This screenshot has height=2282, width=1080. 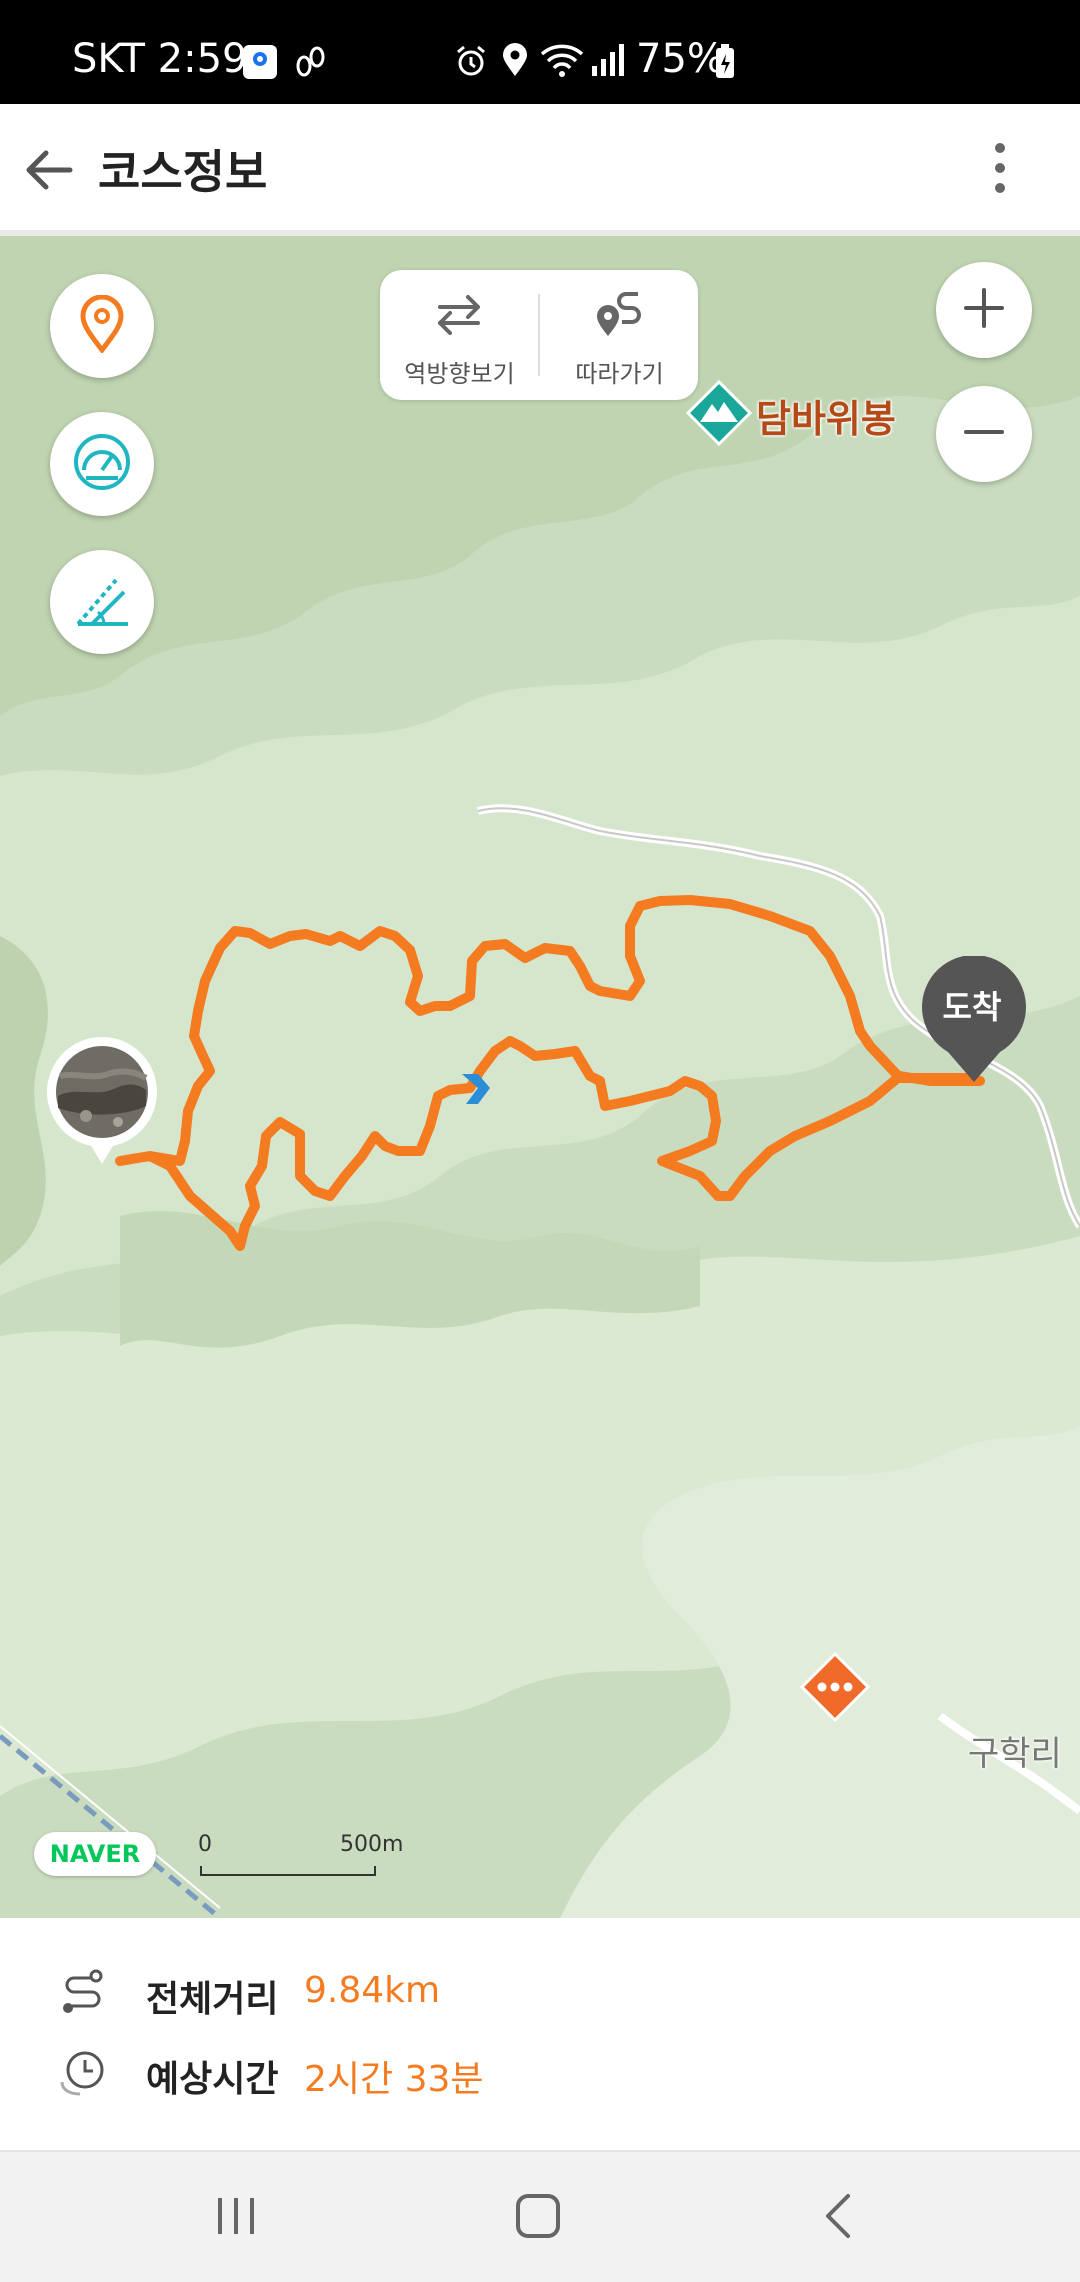 What do you see at coordinates (299, 1857) in the screenshot?
I see `map-scale: 0 500m` at bounding box center [299, 1857].